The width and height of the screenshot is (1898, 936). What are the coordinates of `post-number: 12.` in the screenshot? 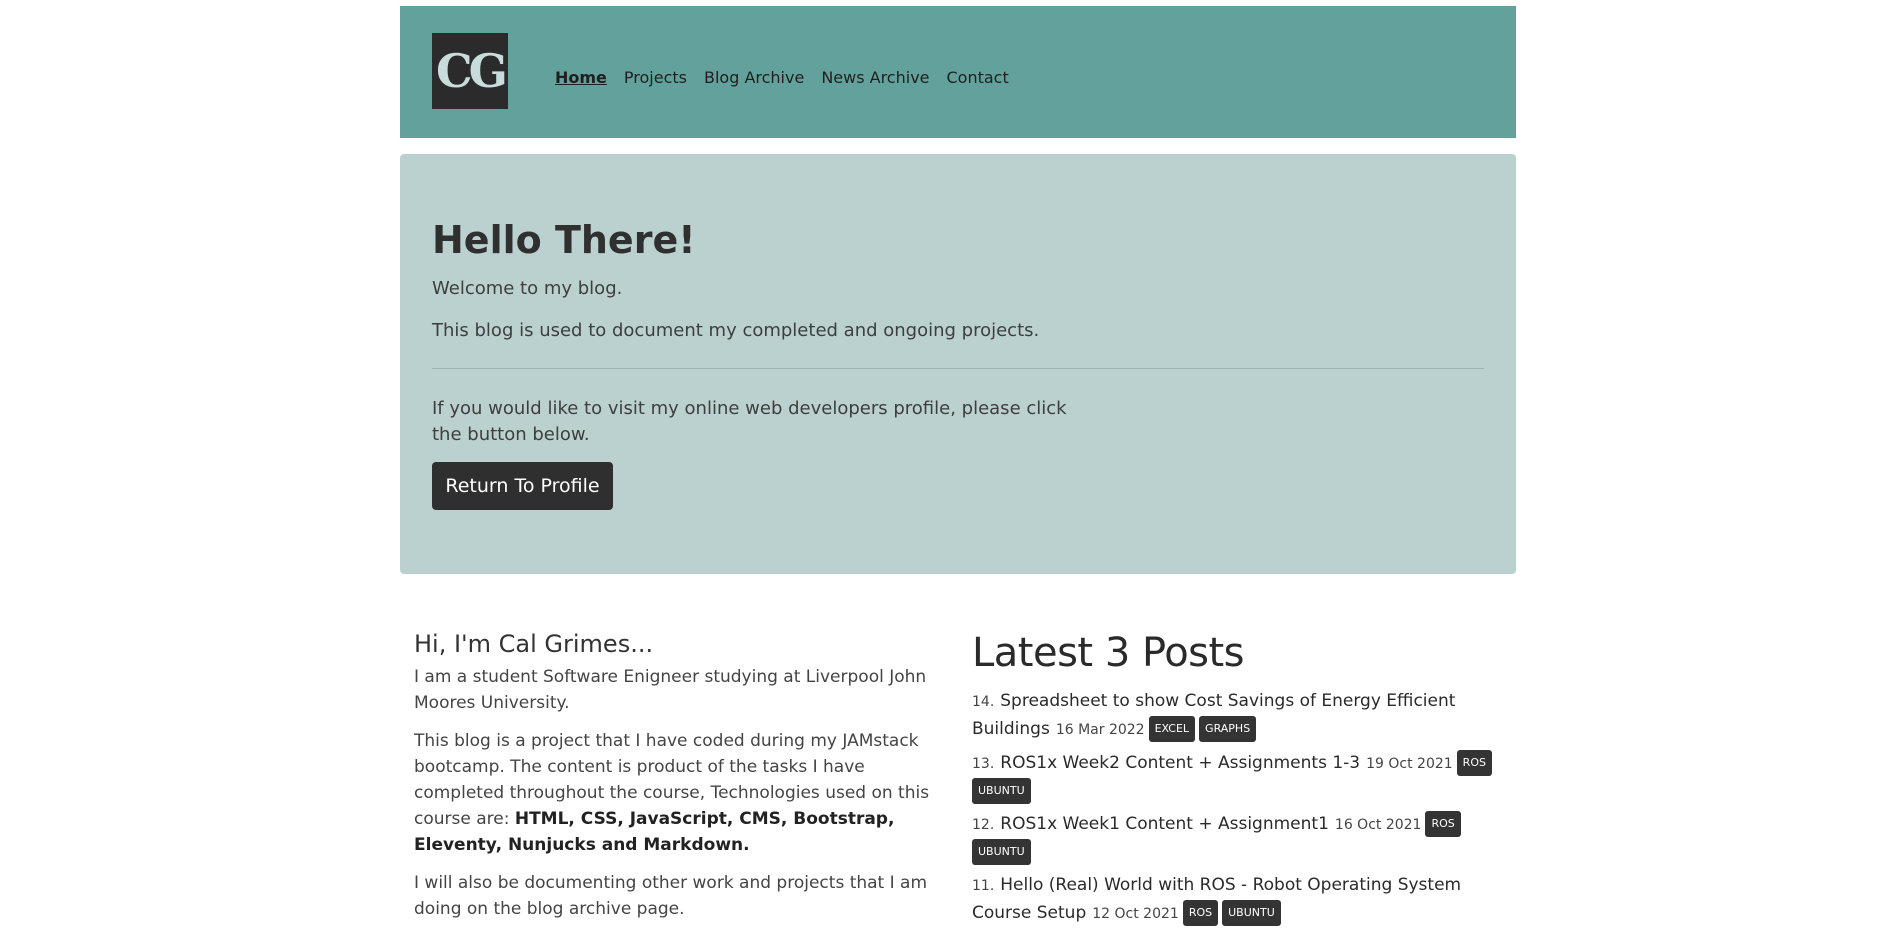 It's located at (983, 825).